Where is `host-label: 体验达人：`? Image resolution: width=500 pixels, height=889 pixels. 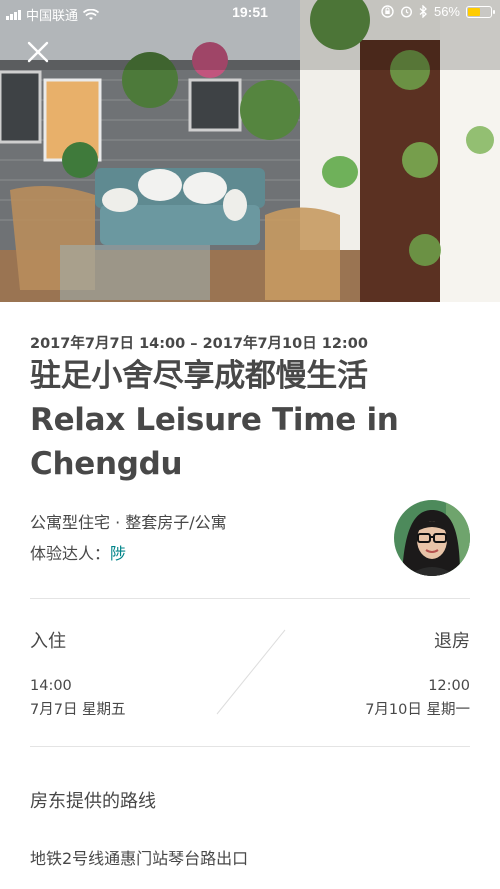 host-label: 体验达人： is located at coordinates (70, 553).